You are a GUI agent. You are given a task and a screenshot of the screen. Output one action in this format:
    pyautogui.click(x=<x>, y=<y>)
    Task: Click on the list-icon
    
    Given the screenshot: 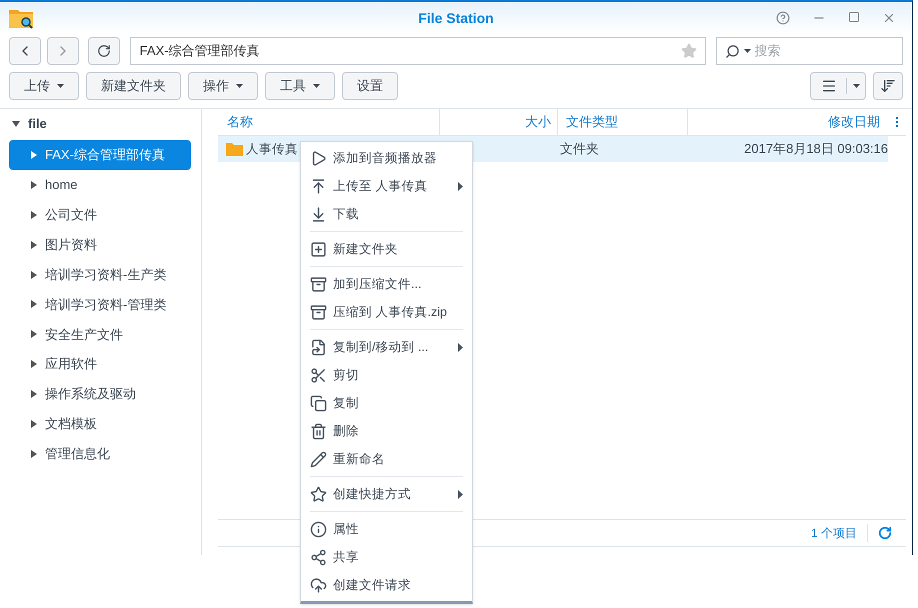 What is the action you would take?
    pyautogui.click(x=828, y=86)
    